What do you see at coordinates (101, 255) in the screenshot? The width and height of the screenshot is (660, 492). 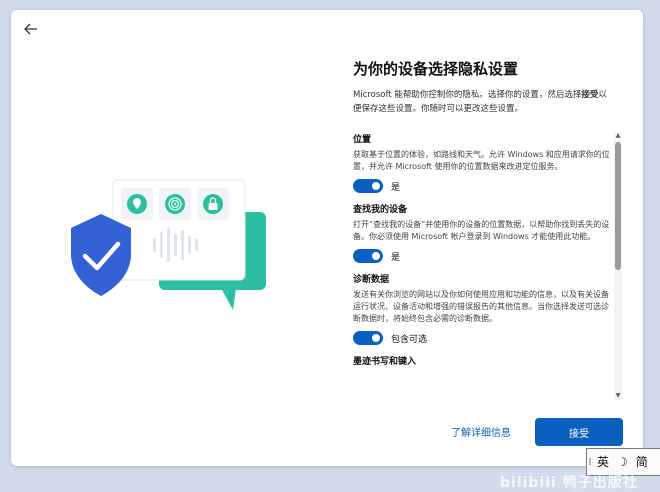 I see `shield-check-icon` at bounding box center [101, 255].